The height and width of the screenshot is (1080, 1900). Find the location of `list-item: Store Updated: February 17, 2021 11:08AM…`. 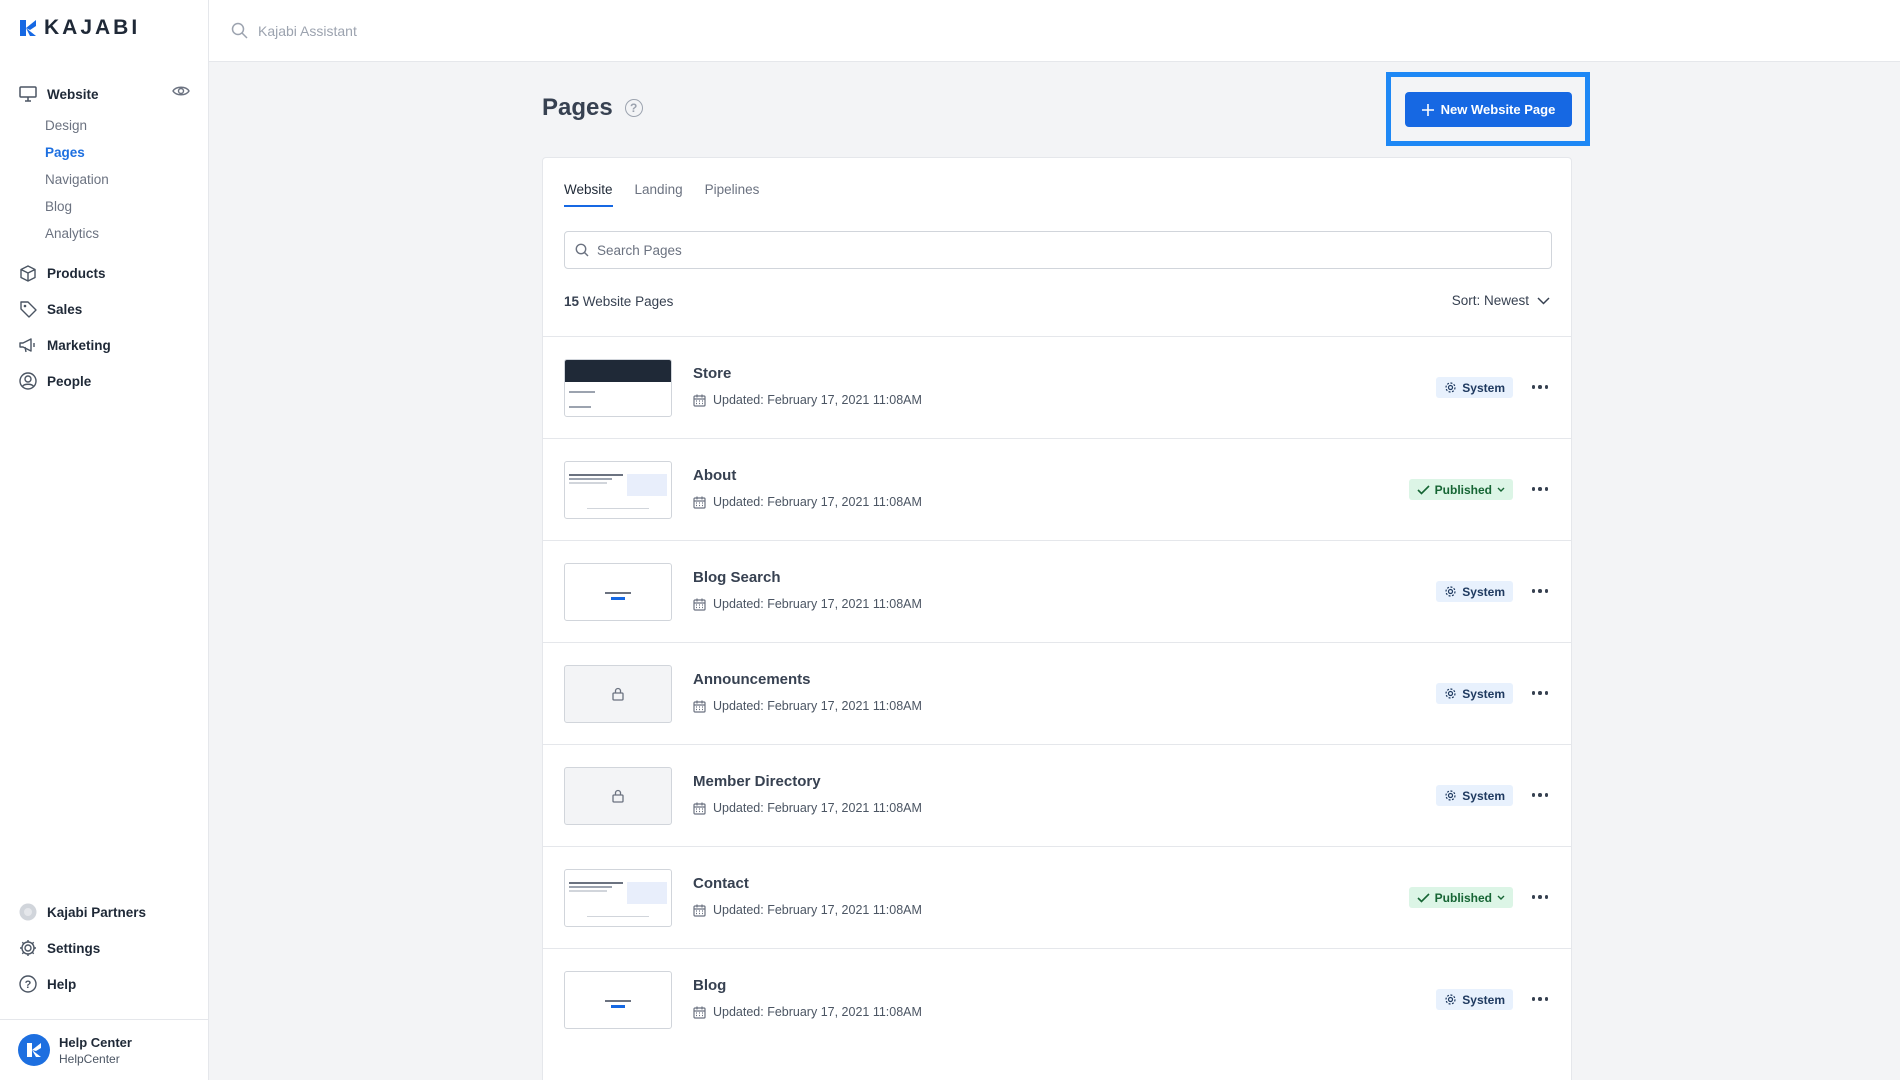

list-item: Store Updated: February 17, 2021 11:08AM… is located at coordinates (1057, 387).